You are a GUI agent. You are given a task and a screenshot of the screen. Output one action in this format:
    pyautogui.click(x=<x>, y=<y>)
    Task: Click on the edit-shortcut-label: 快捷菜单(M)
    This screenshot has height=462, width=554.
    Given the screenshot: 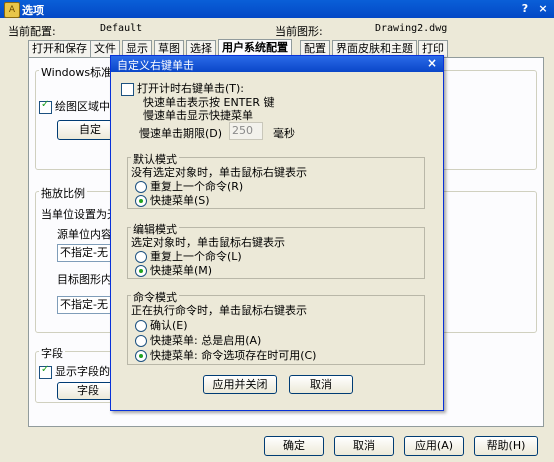 What is the action you would take?
    pyautogui.click(x=181, y=270)
    